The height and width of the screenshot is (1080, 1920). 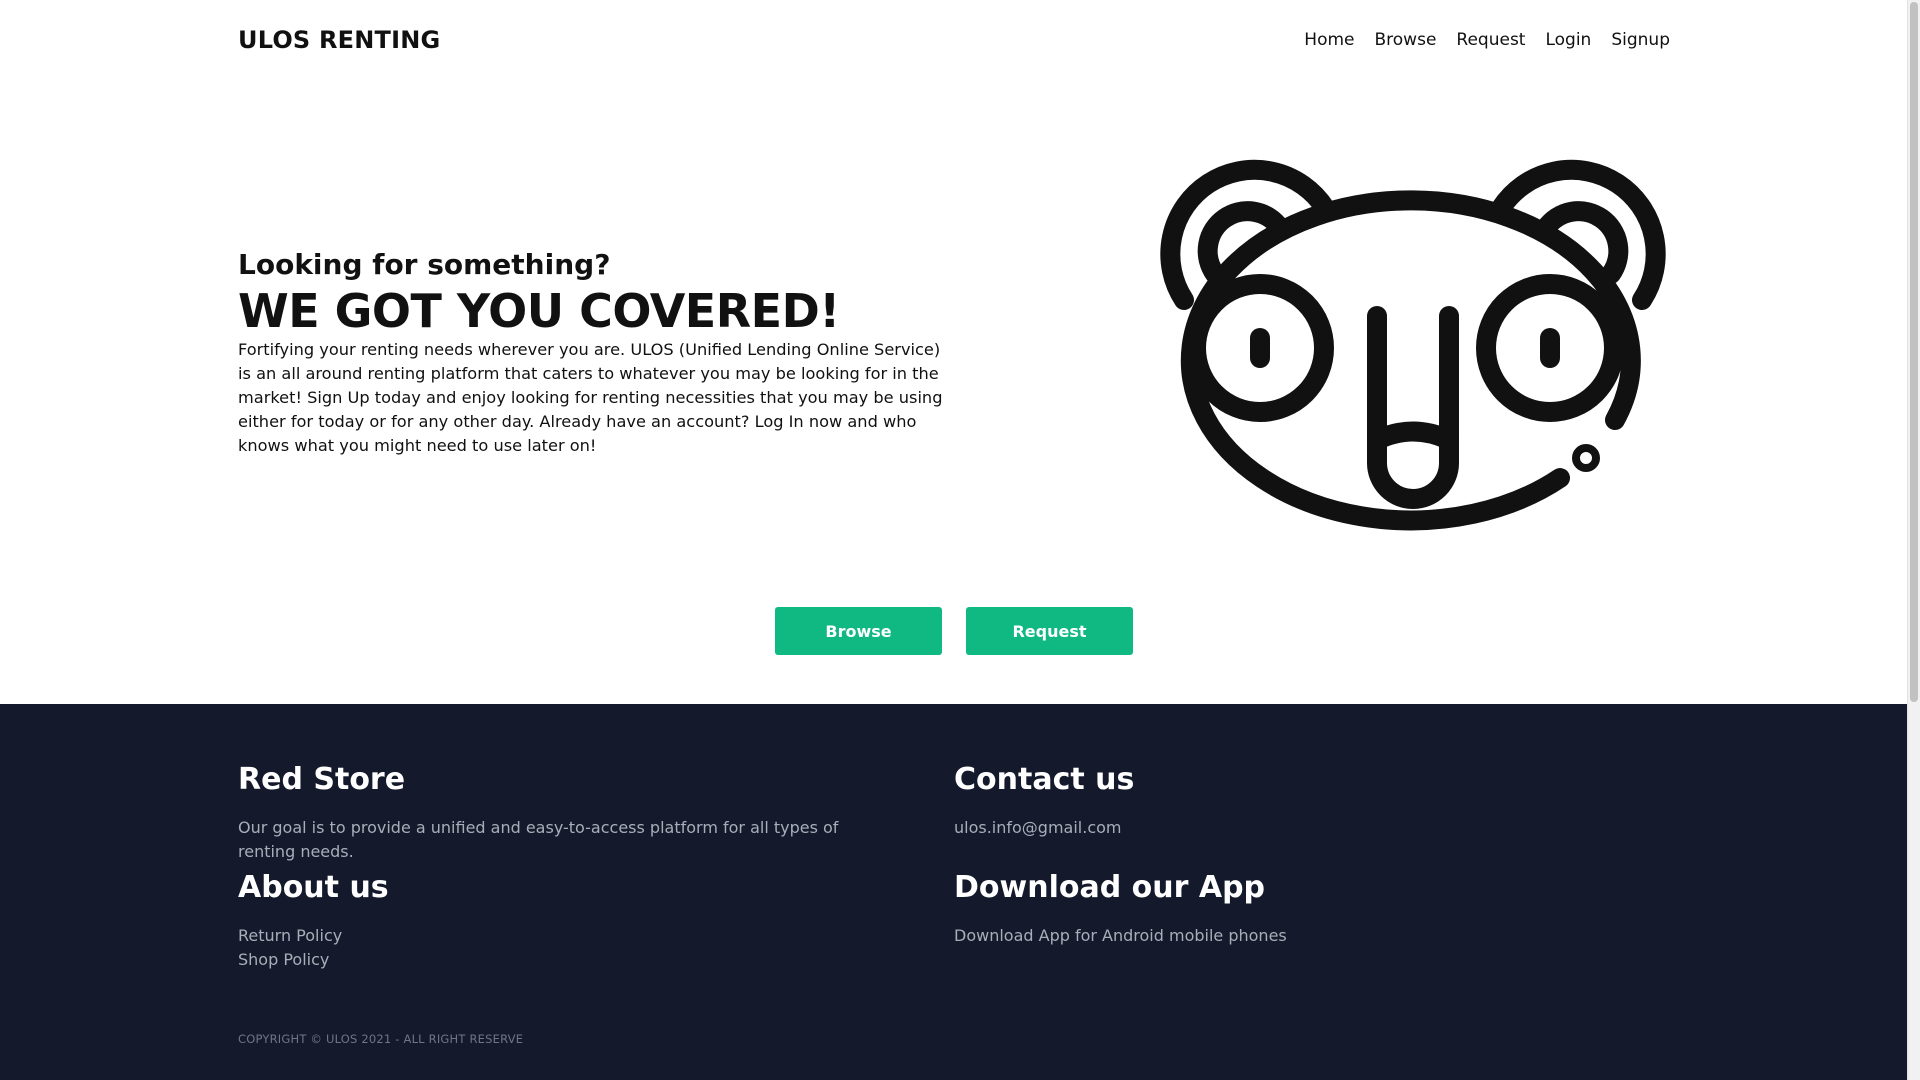 What do you see at coordinates (858, 631) in the screenshot?
I see `browse-button: Browse` at bounding box center [858, 631].